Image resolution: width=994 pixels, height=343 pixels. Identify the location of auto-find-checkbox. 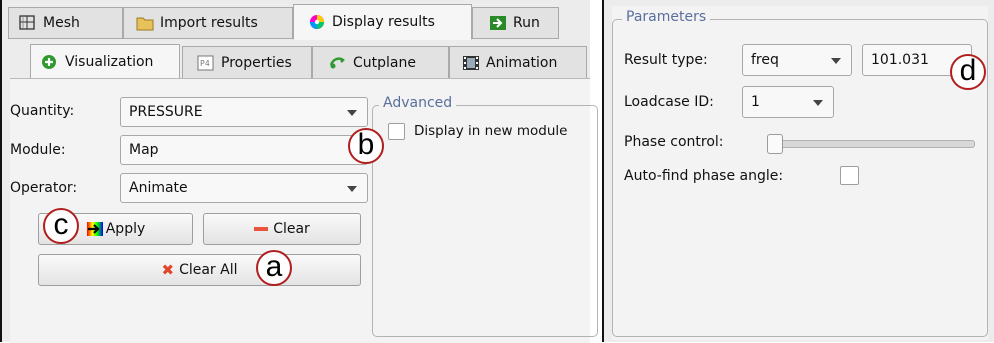
(849, 175).